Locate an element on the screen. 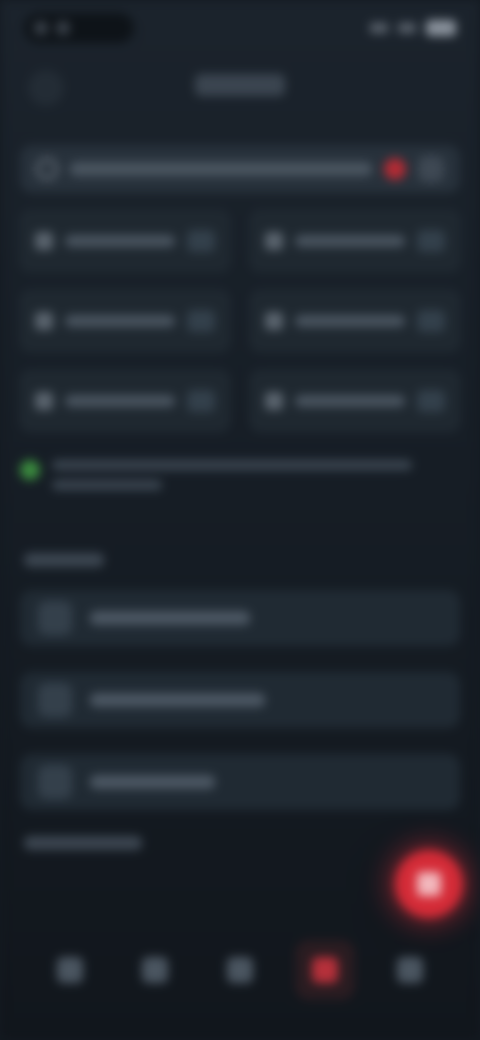 The height and width of the screenshot is (1040, 480). info-notice is located at coordinates (240, 481).